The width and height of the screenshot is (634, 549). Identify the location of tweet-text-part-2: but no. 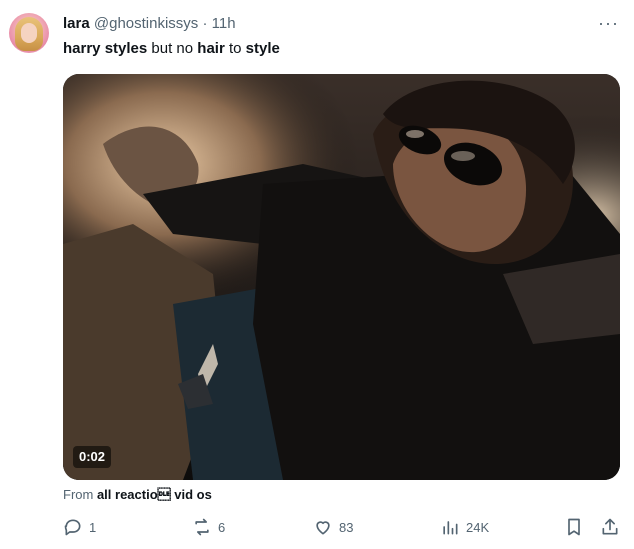
(172, 48).